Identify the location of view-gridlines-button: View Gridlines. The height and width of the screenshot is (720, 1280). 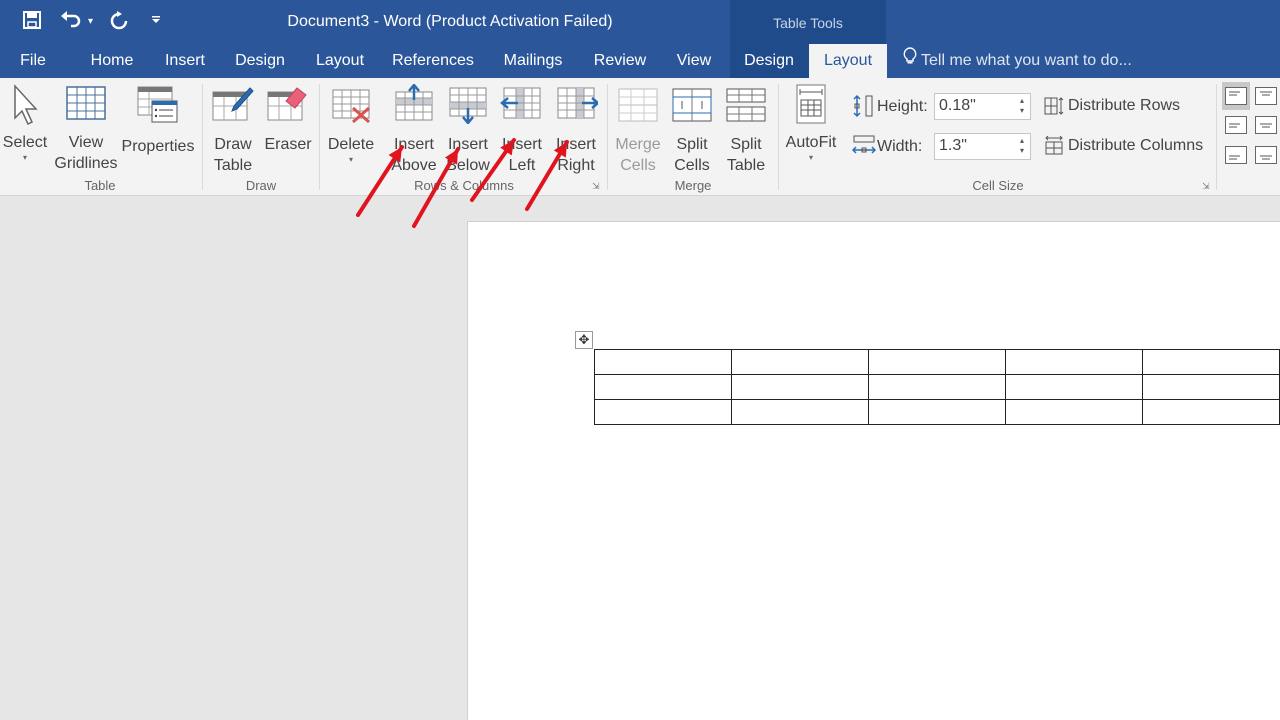
(86, 129).